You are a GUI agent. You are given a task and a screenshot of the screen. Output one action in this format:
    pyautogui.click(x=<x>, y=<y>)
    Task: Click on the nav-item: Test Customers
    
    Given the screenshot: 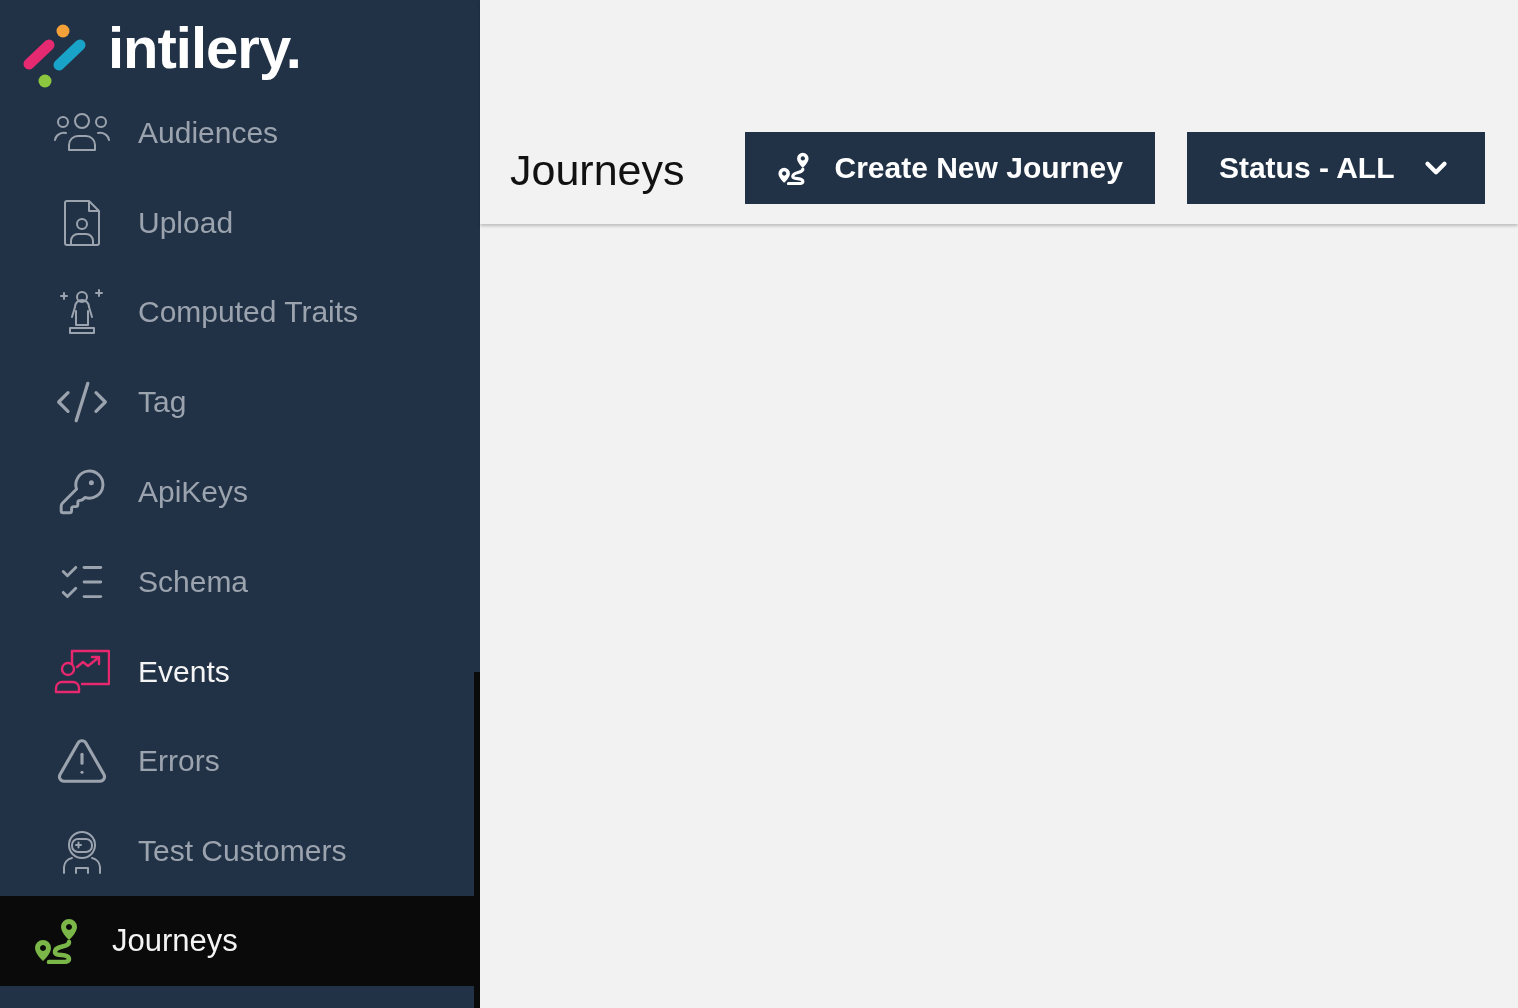 What is the action you would take?
    pyautogui.click(x=237, y=851)
    